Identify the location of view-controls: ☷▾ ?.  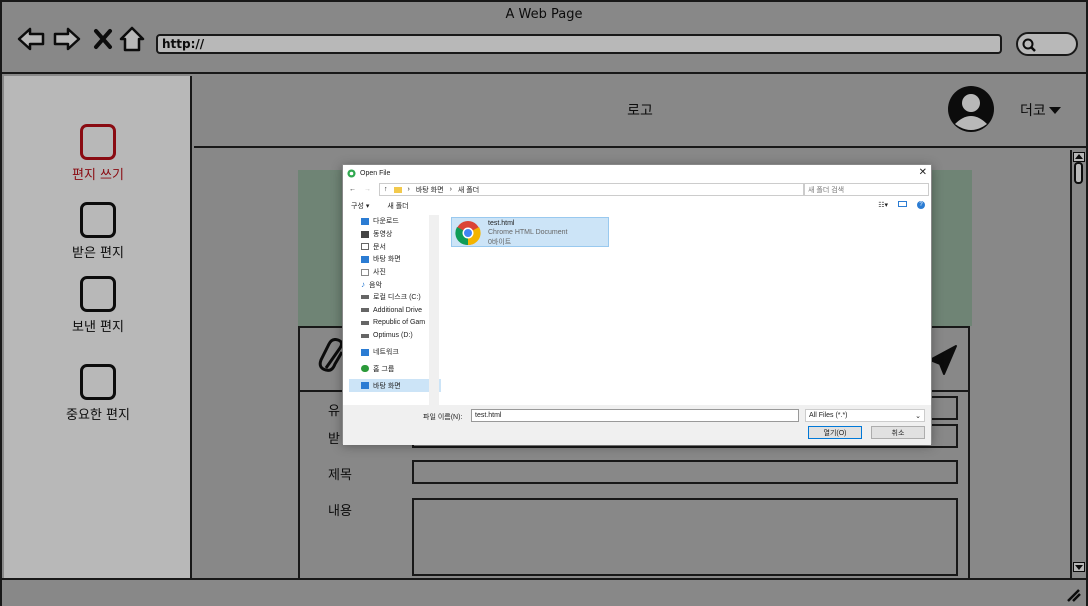
(901, 205).